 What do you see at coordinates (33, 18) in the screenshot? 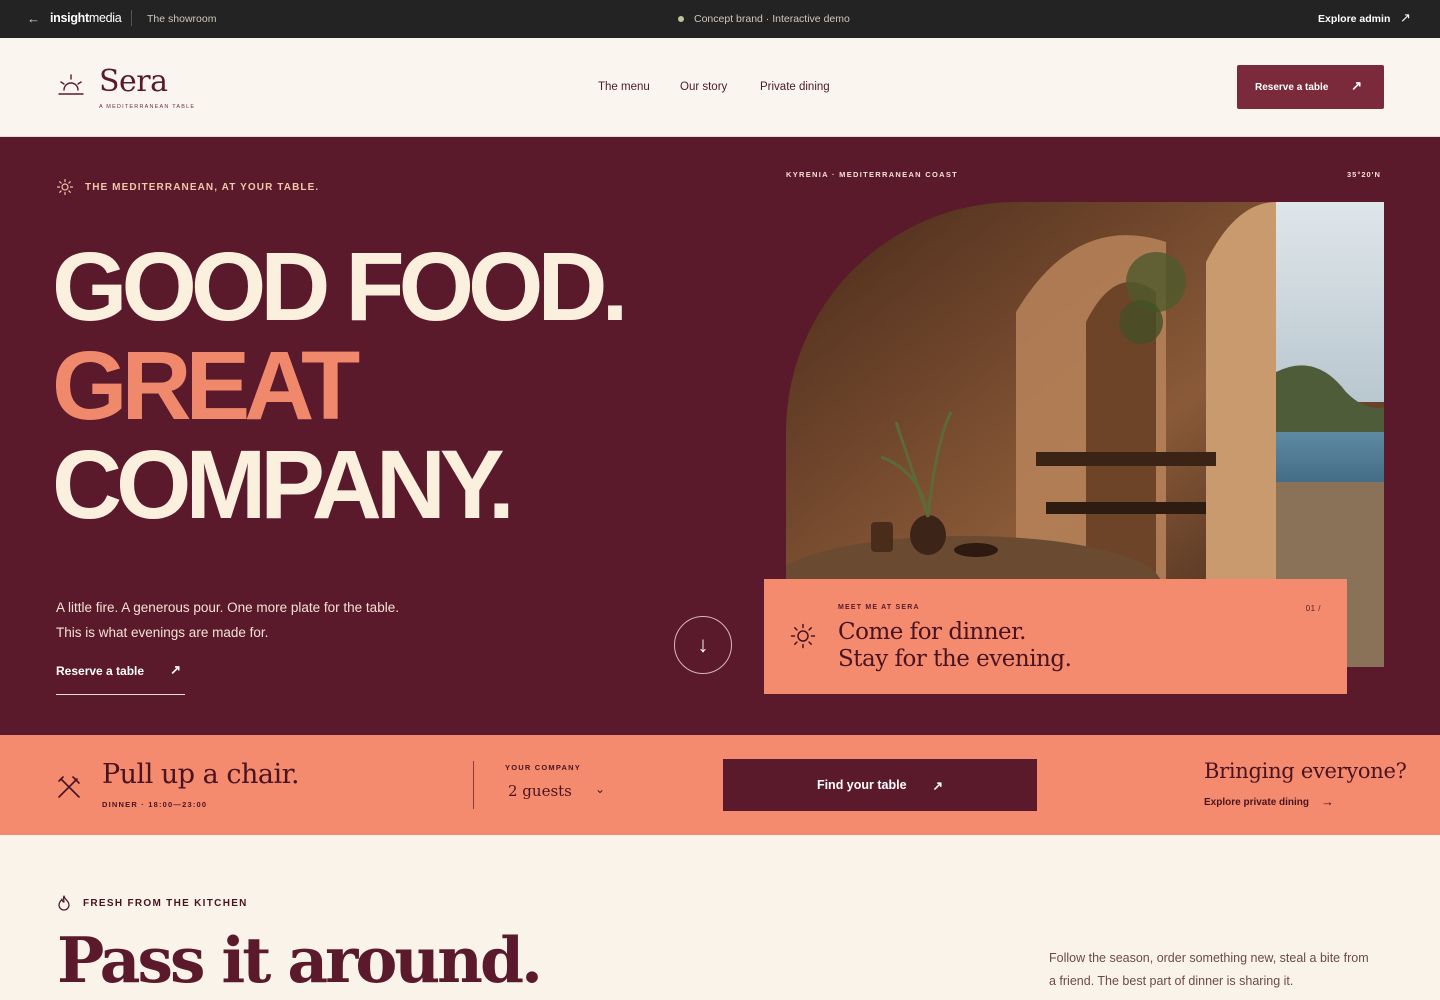
I see `arrow-left-icon: ←` at bounding box center [33, 18].